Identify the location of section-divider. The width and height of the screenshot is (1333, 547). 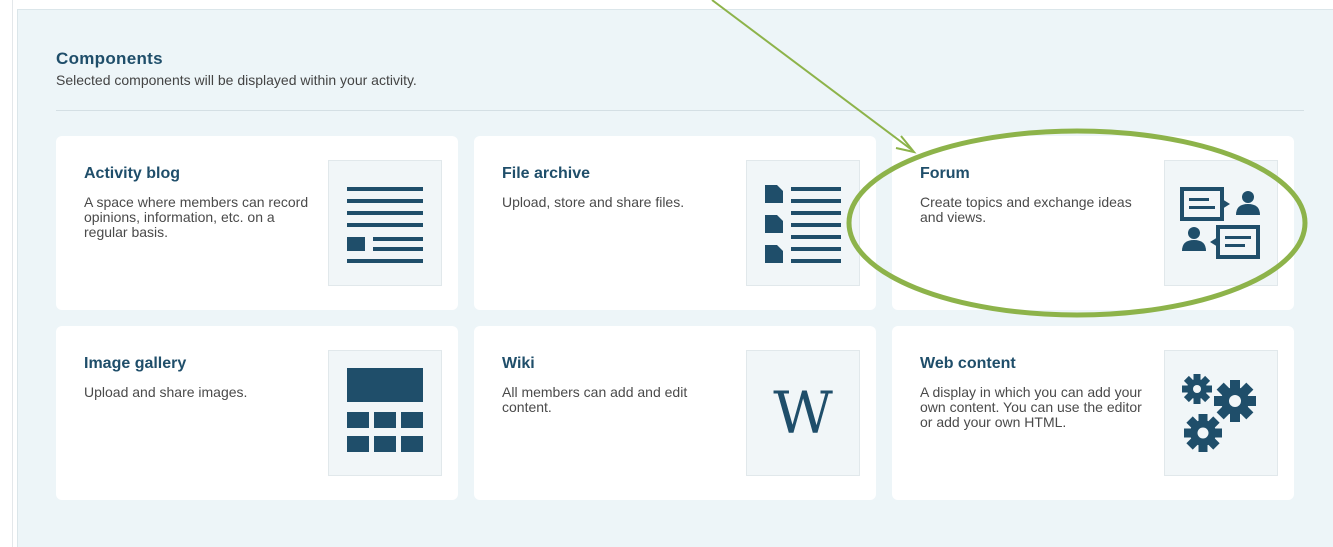
(680, 110).